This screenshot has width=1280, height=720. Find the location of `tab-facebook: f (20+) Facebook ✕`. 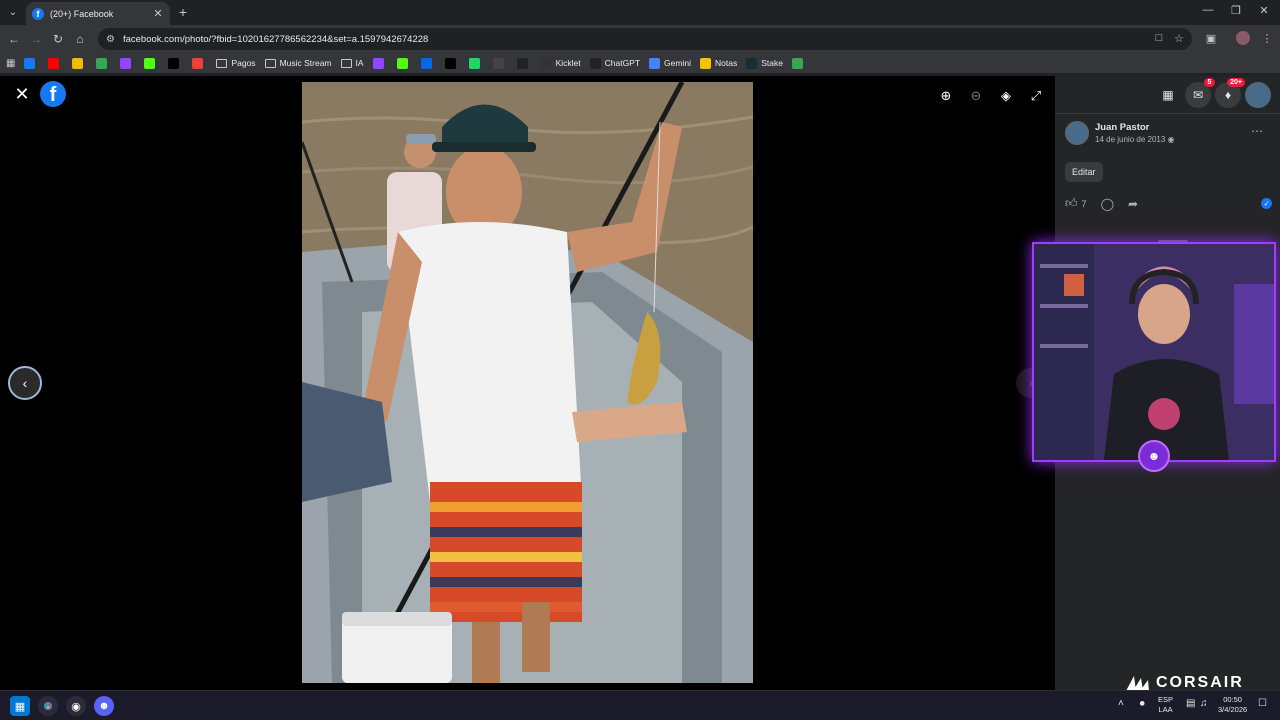

tab-facebook: f (20+) Facebook ✕ is located at coordinates (98, 13).